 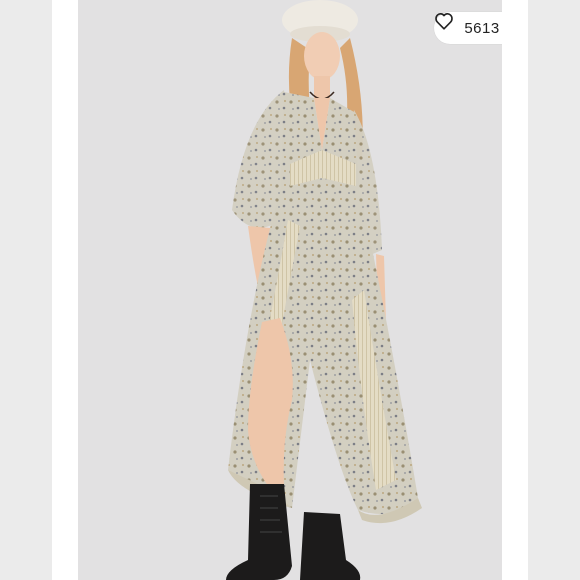 I want to click on right-frame-border, so click(x=515, y=290).